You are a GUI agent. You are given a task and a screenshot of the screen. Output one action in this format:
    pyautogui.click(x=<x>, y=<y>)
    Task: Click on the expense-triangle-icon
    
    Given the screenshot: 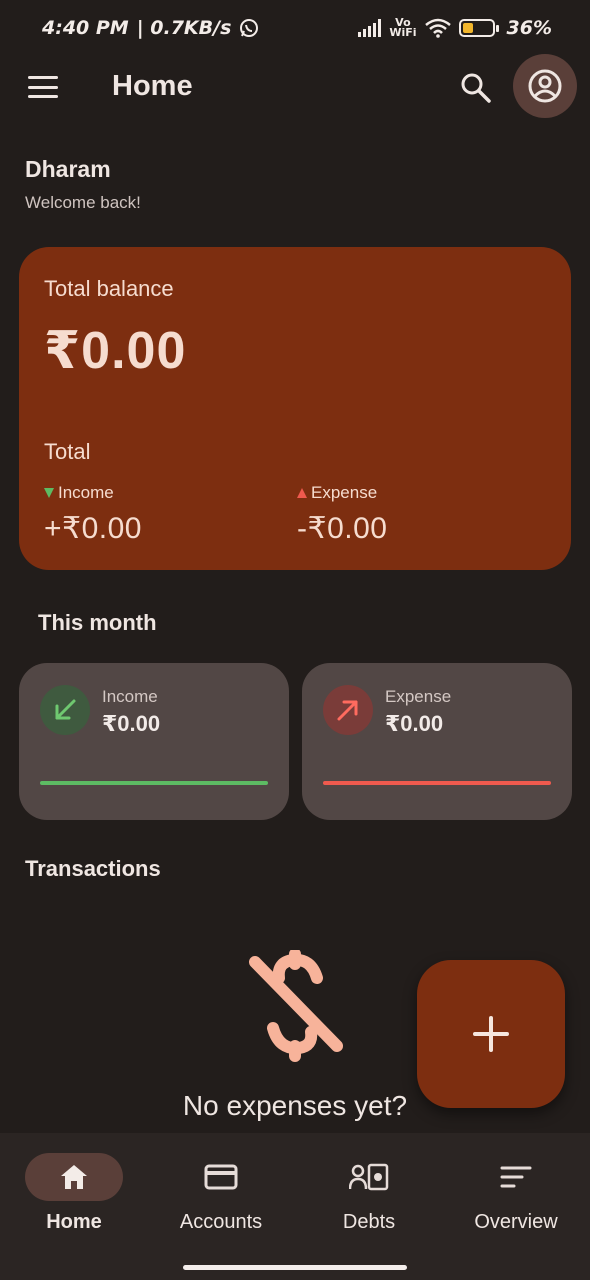 What is the action you would take?
    pyautogui.click(x=302, y=493)
    